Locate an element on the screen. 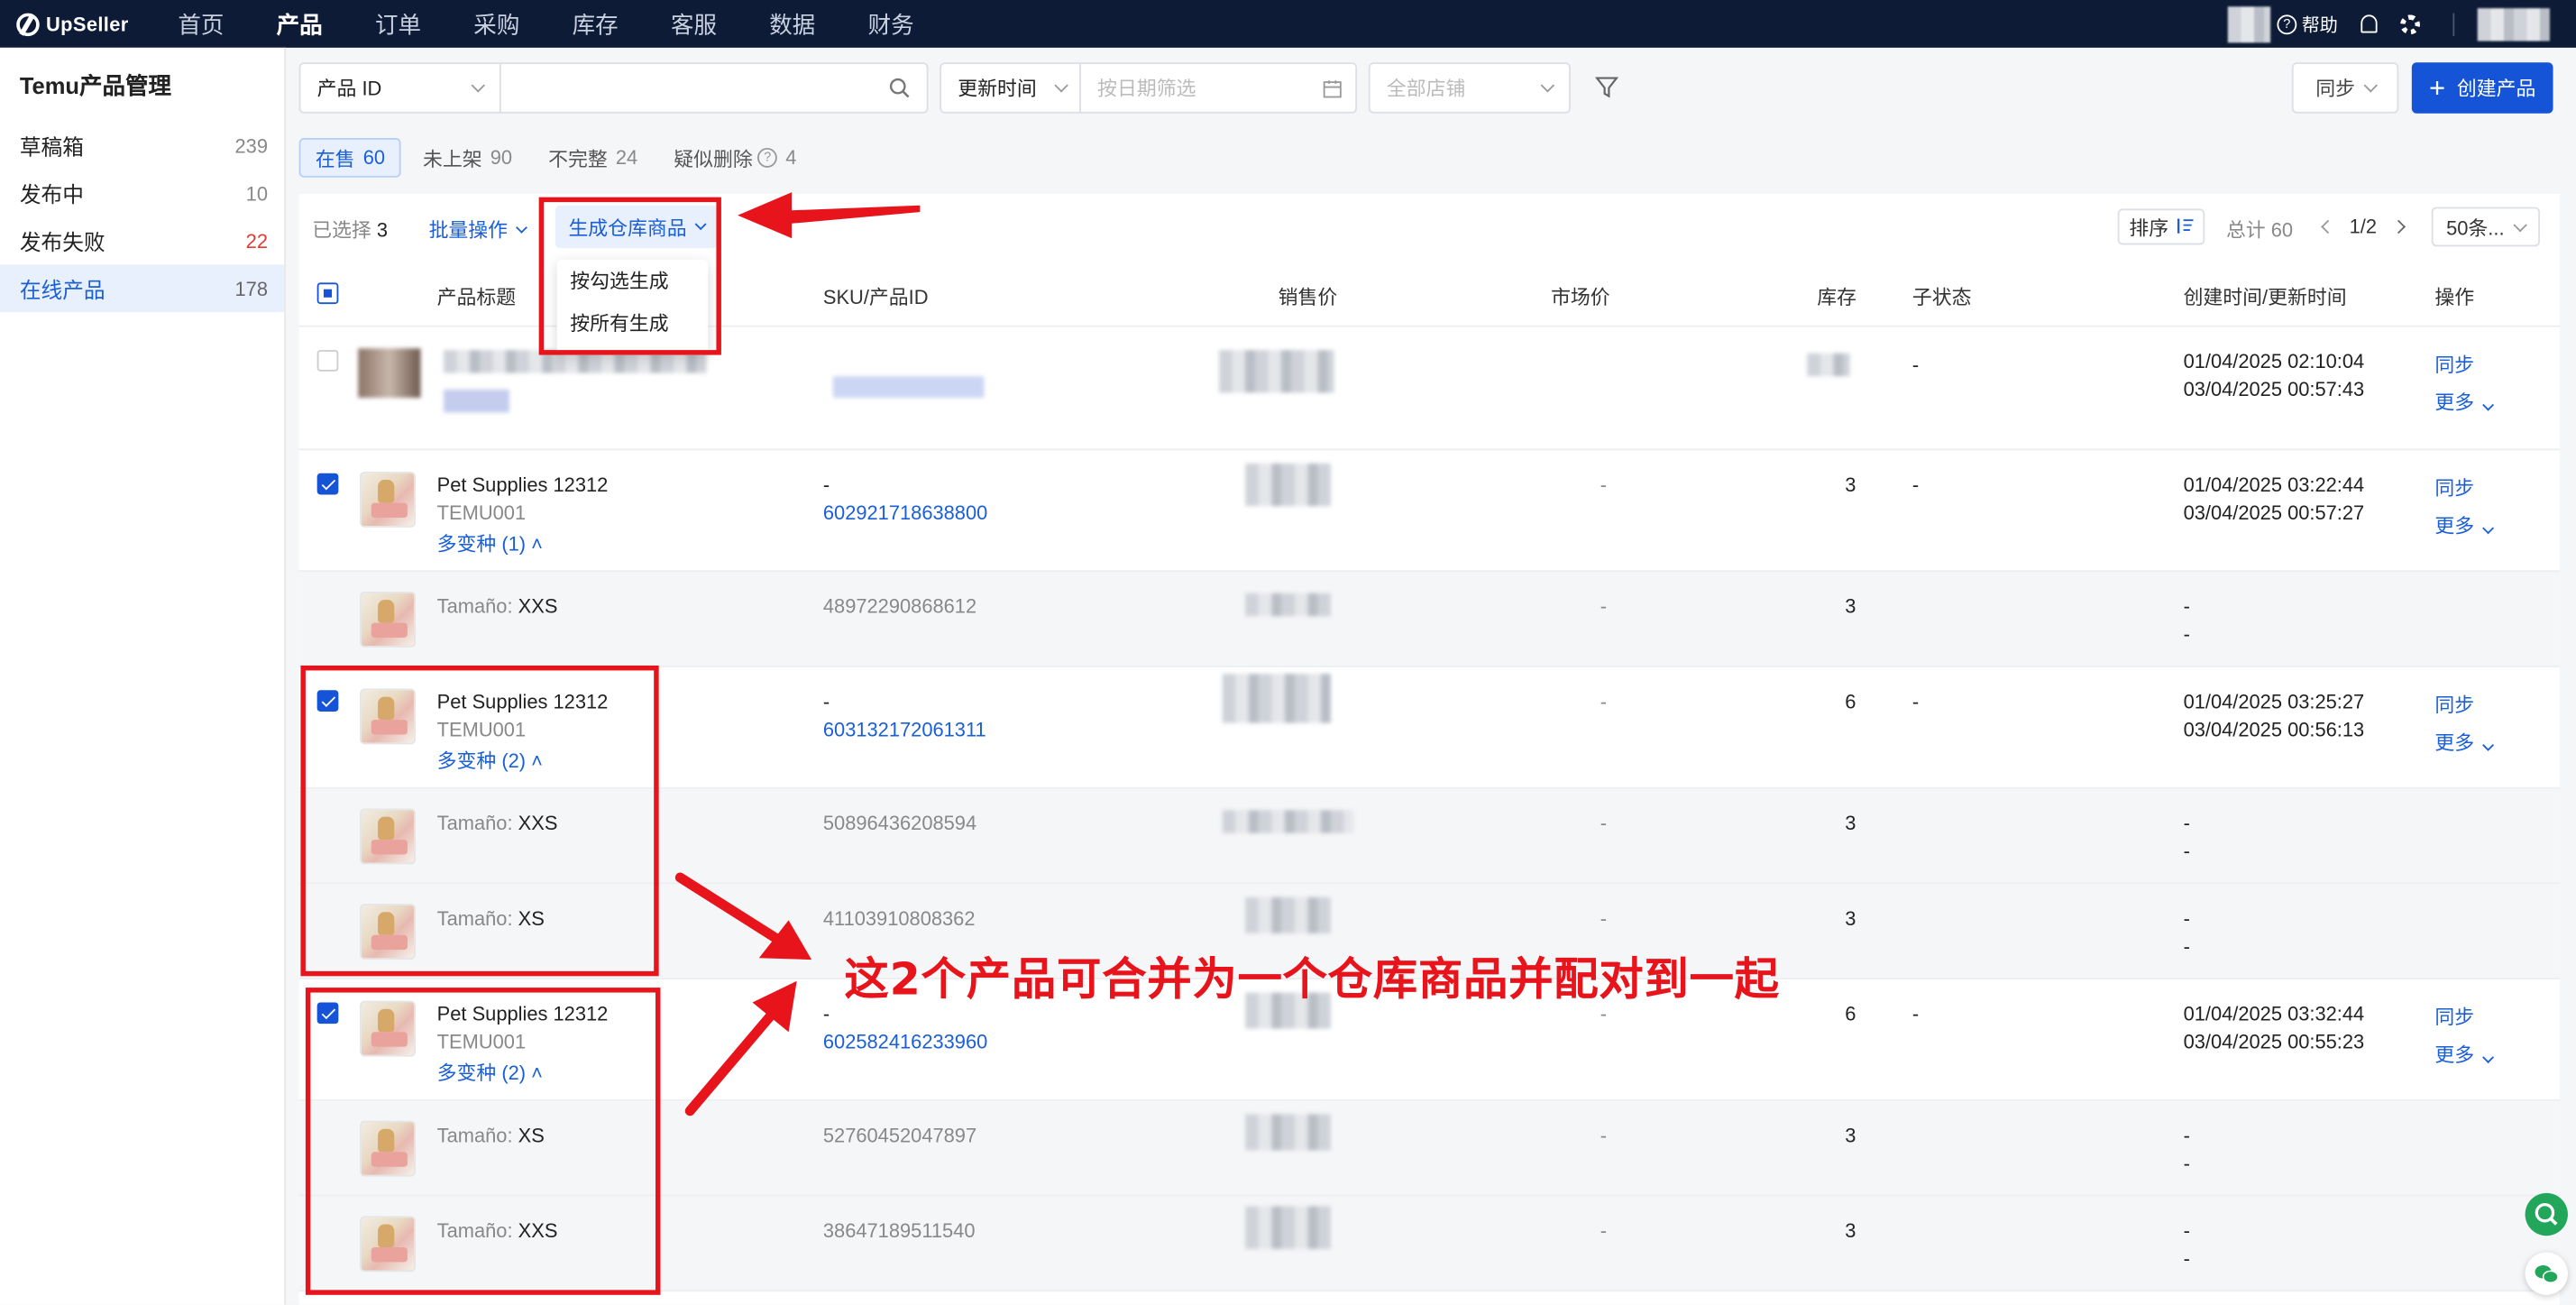  arrow-to-menu is located at coordinates (829, 215).